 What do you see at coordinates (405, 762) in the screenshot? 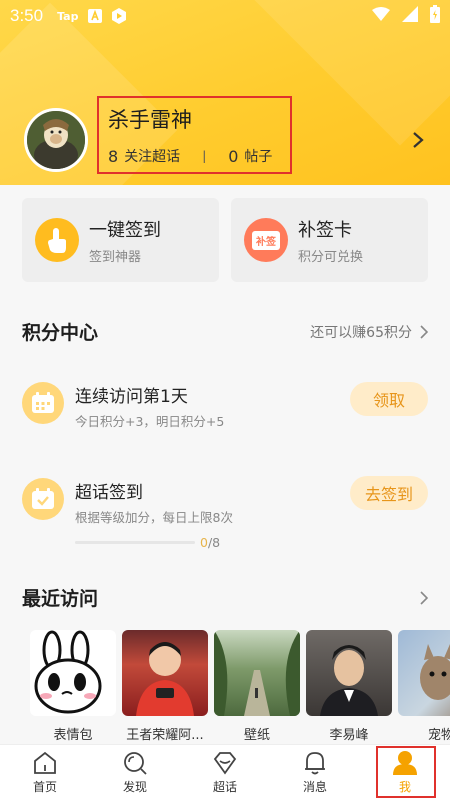
I see `profile-icon` at bounding box center [405, 762].